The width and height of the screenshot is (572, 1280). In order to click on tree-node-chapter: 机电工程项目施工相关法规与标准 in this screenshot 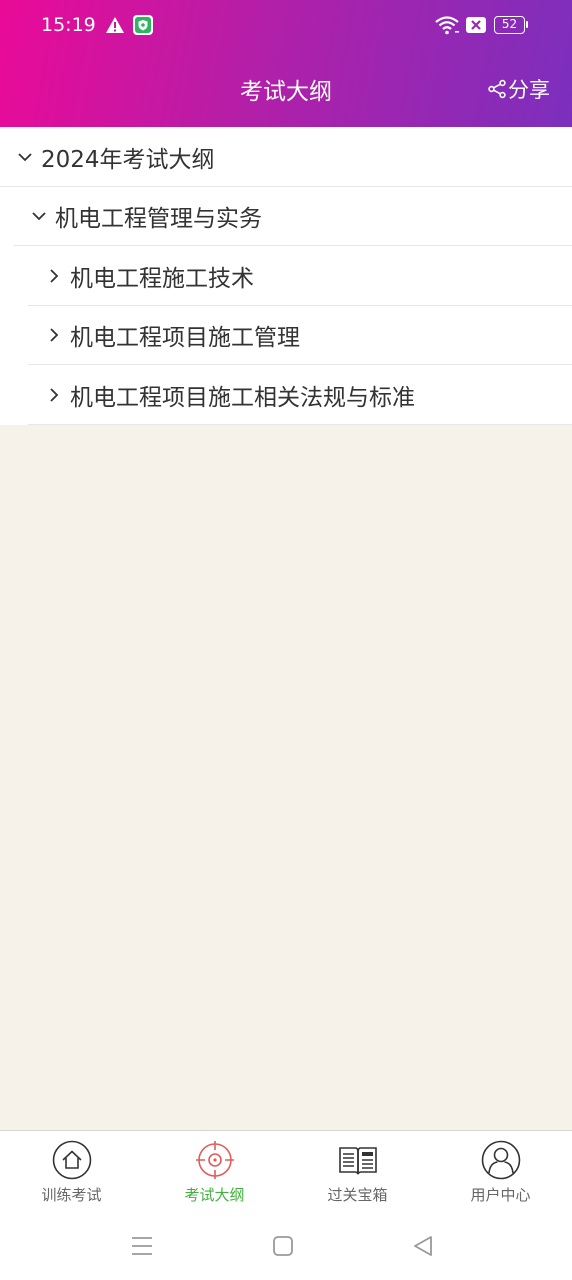, I will do `click(286, 395)`.